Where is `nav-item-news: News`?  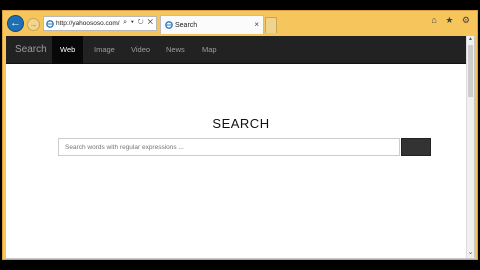
nav-item-news: News is located at coordinates (175, 50).